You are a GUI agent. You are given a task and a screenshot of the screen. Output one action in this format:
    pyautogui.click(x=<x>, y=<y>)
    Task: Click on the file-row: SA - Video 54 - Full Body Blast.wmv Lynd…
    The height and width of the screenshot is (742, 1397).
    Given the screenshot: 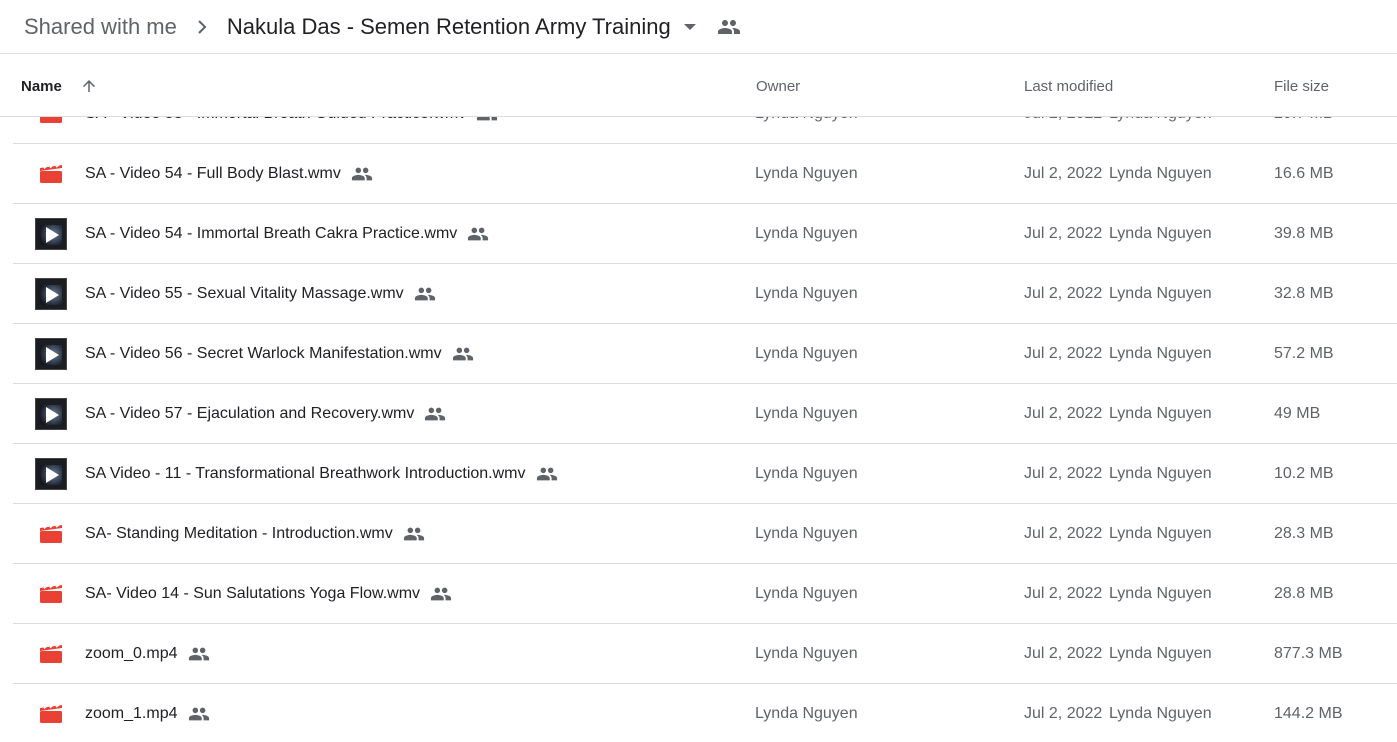 What is the action you would take?
    pyautogui.click(x=705, y=174)
    